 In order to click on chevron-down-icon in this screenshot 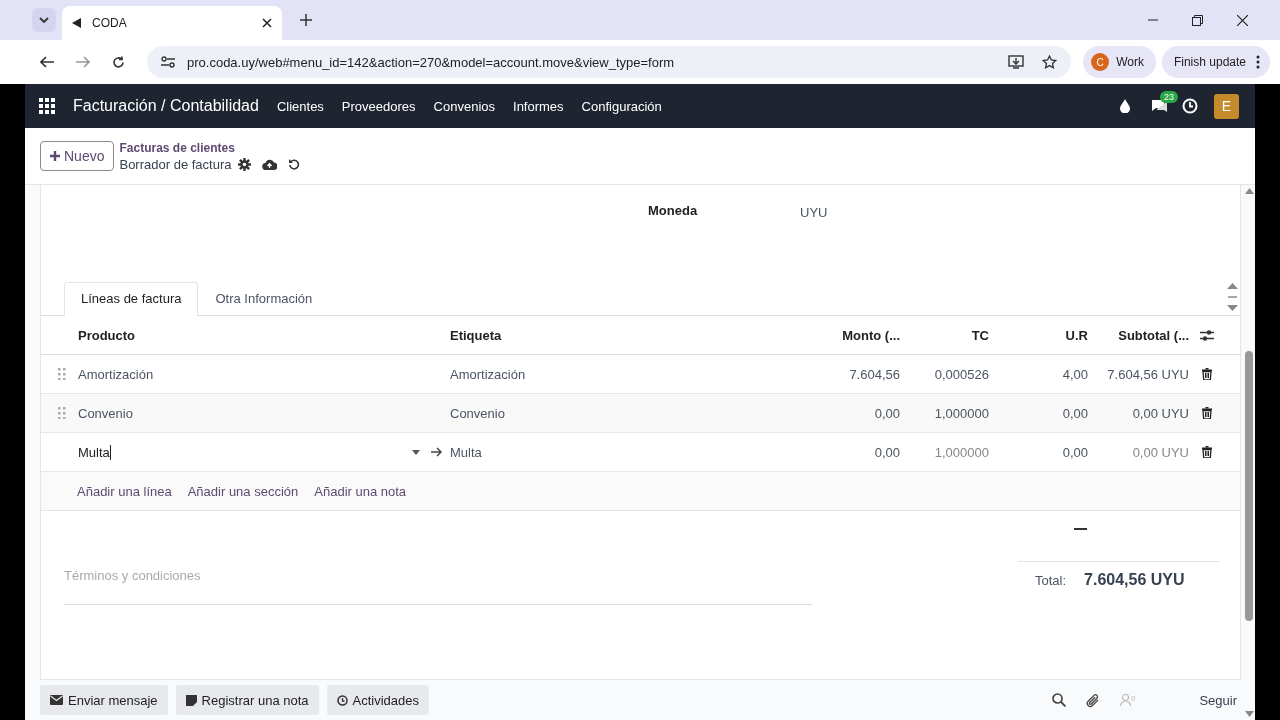, I will do `click(44, 20)`.